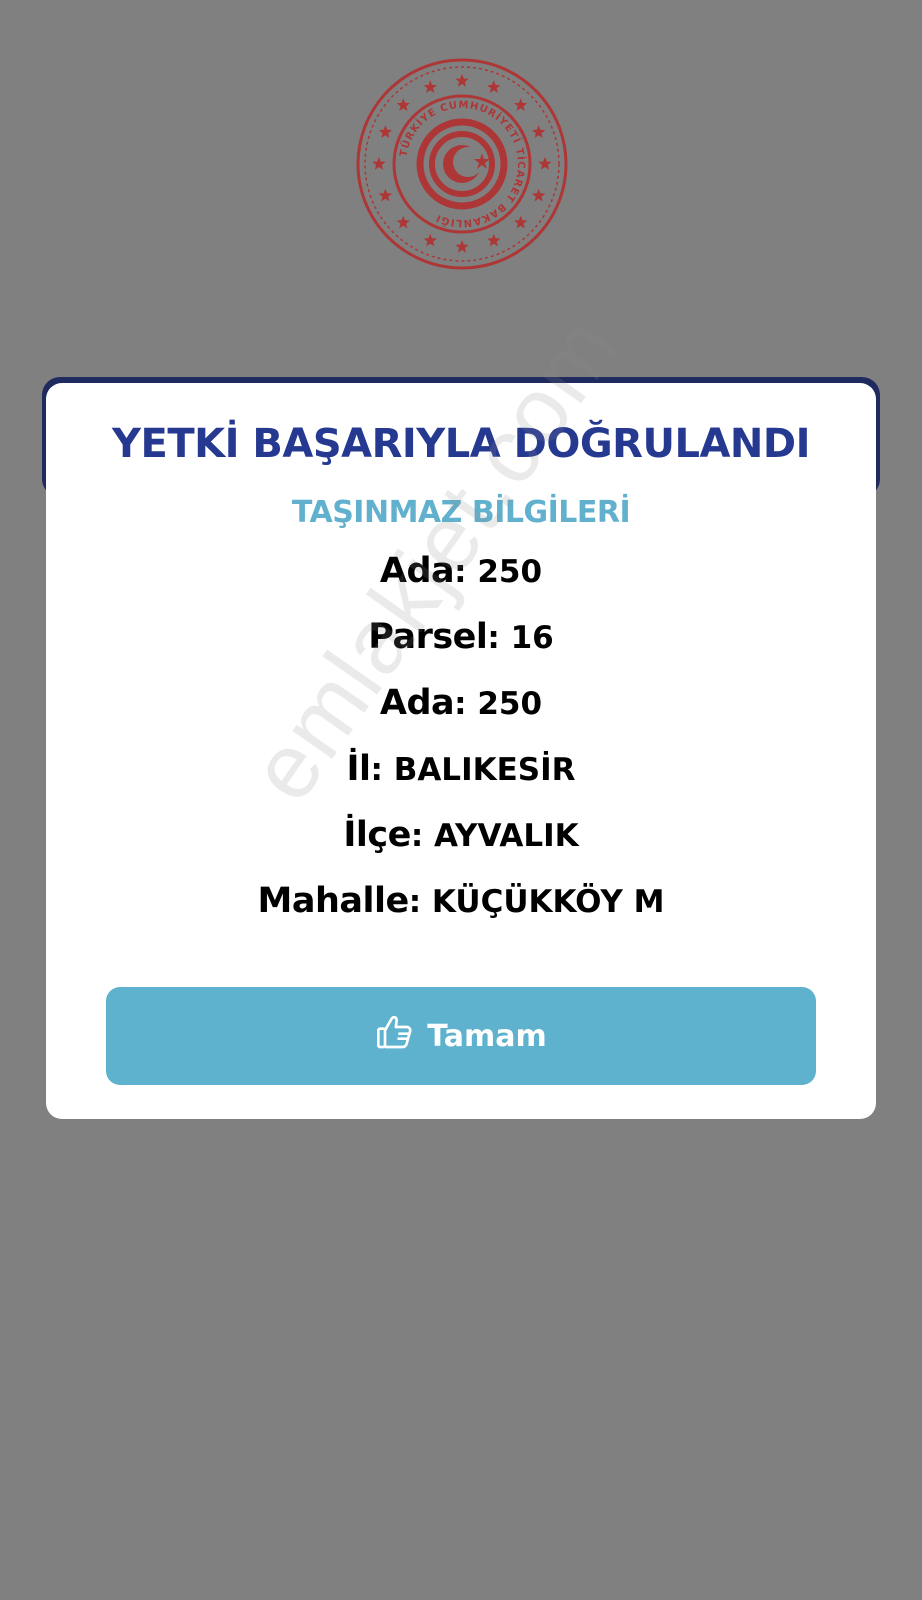  What do you see at coordinates (333, 901) in the screenshot?
I see `info-label: Mahalle` at bounding box center [333, 901].